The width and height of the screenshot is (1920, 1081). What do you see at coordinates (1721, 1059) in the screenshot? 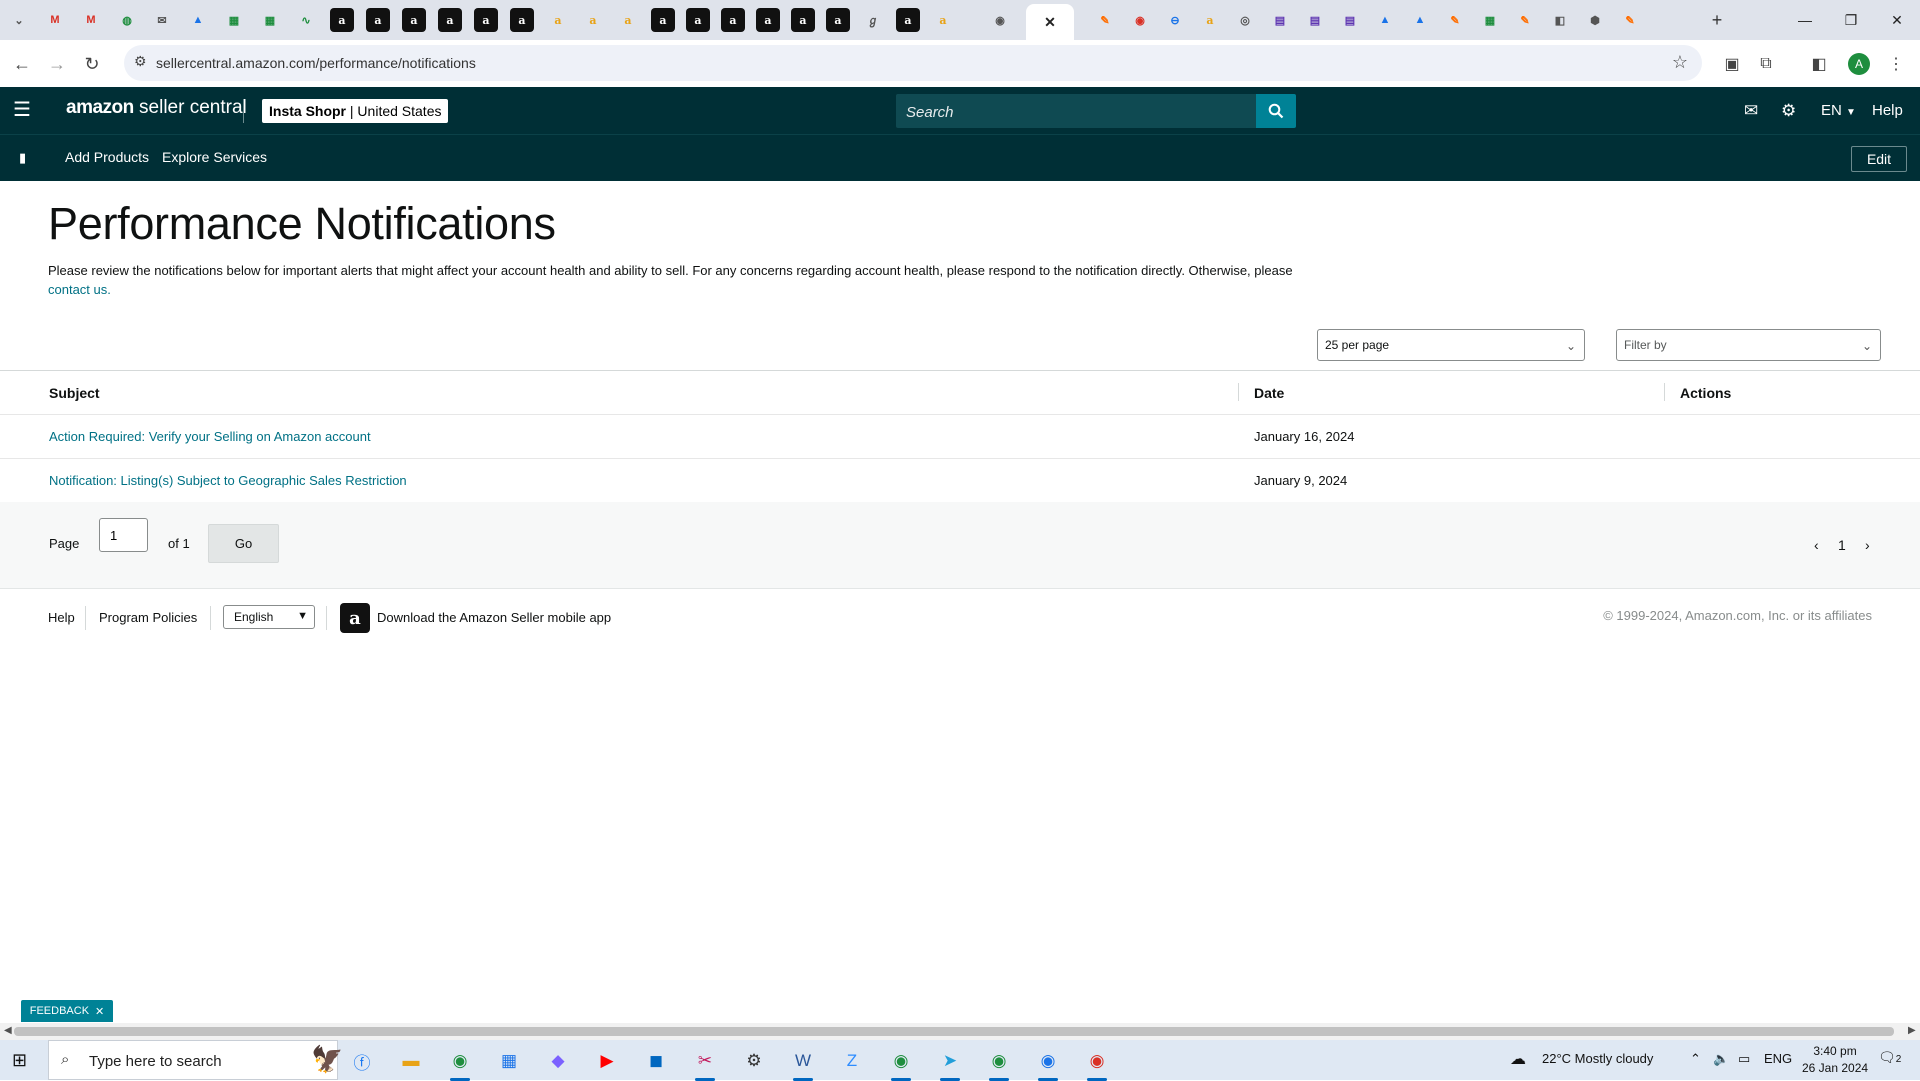
I see `speaker-icon: 🔈` at bounding box center [1721, 1059].